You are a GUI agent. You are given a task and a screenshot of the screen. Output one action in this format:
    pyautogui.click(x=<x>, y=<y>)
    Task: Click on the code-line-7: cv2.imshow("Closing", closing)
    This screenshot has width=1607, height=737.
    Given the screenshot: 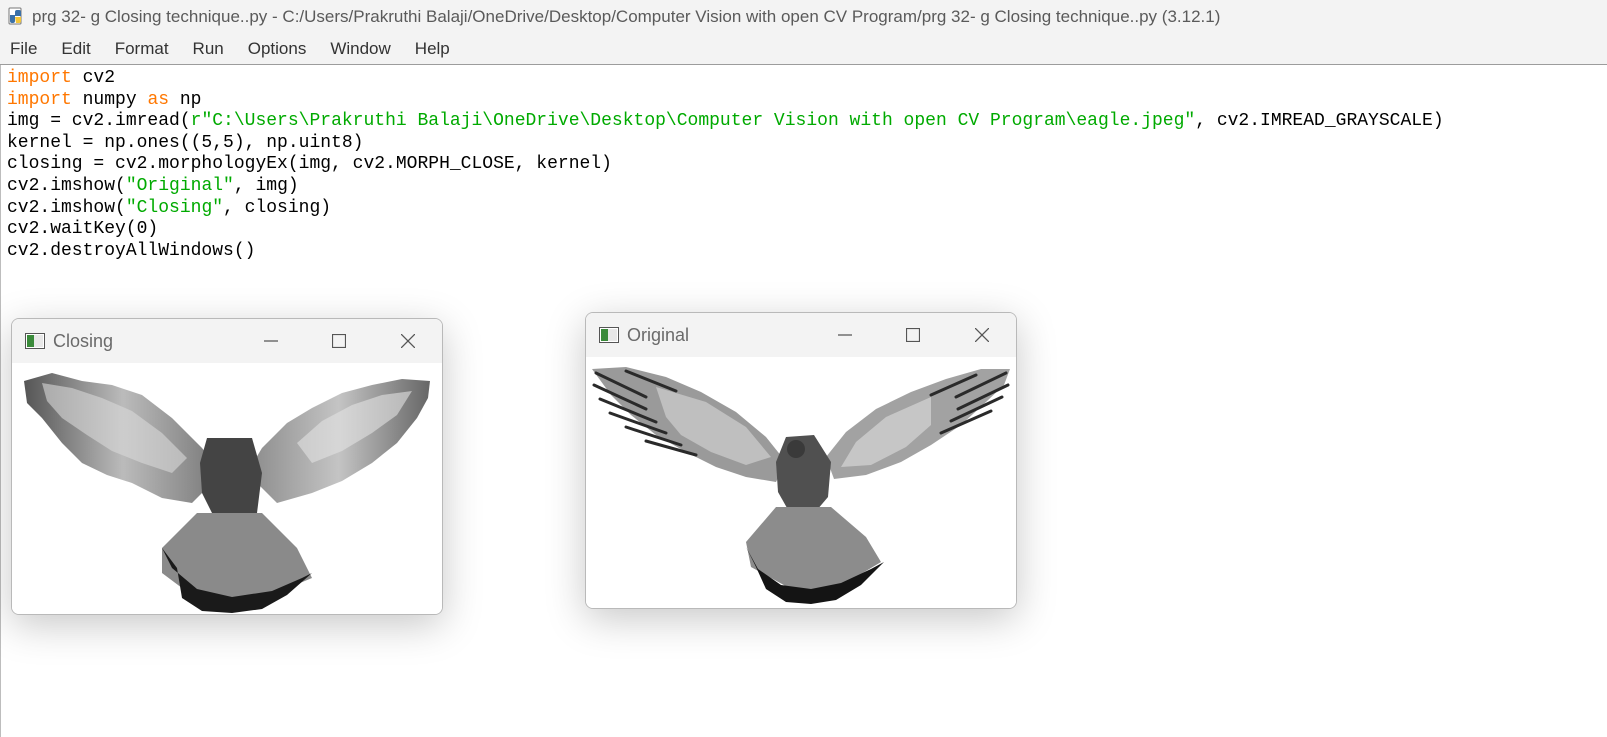 What is the action you would take?
    pyautogui.click(x=169, y=208)
    